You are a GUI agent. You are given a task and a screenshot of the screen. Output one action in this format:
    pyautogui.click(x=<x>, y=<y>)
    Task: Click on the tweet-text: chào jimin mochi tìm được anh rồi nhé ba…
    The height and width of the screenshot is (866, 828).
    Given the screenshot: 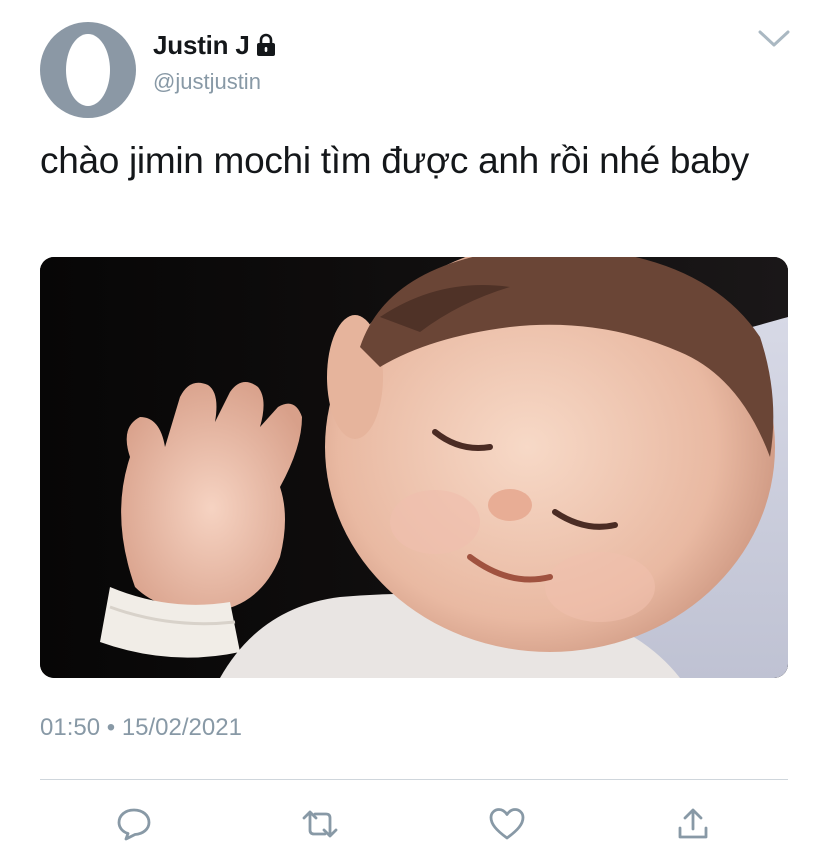 What is the action you would take?
    pyautogui.click(x=394, y=160)
    